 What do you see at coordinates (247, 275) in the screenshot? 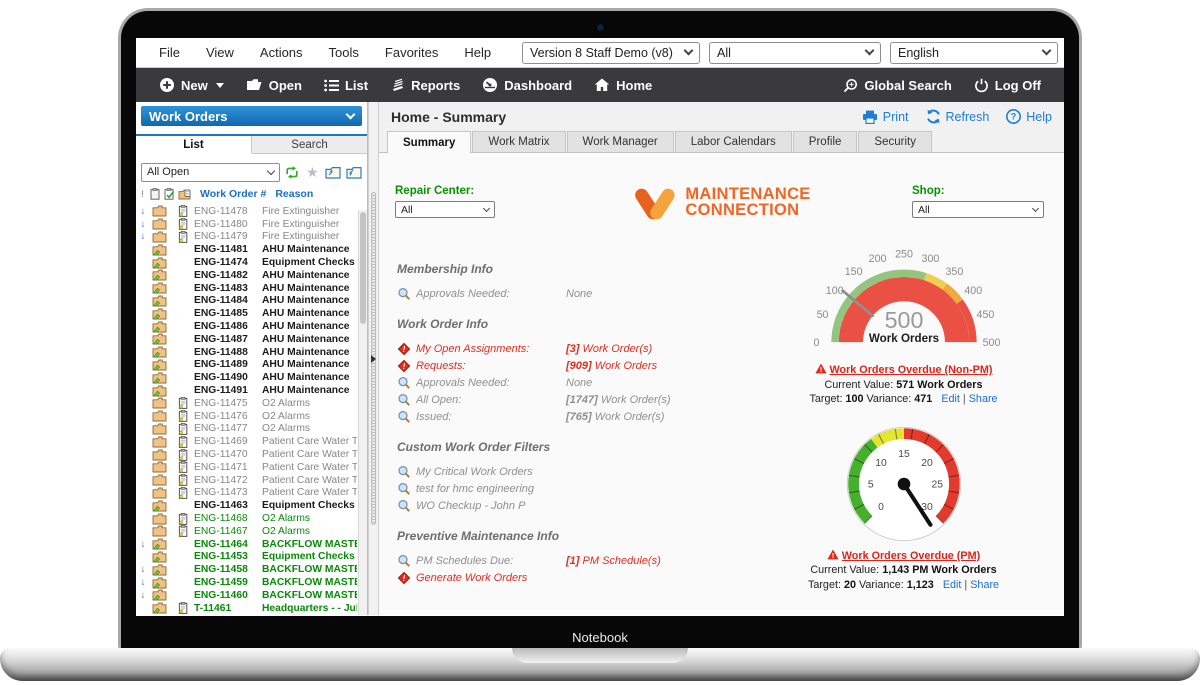
I see `work-order-row: ↓ ENG-11482 AHU Maintenance` at bounding box center [247, 275].